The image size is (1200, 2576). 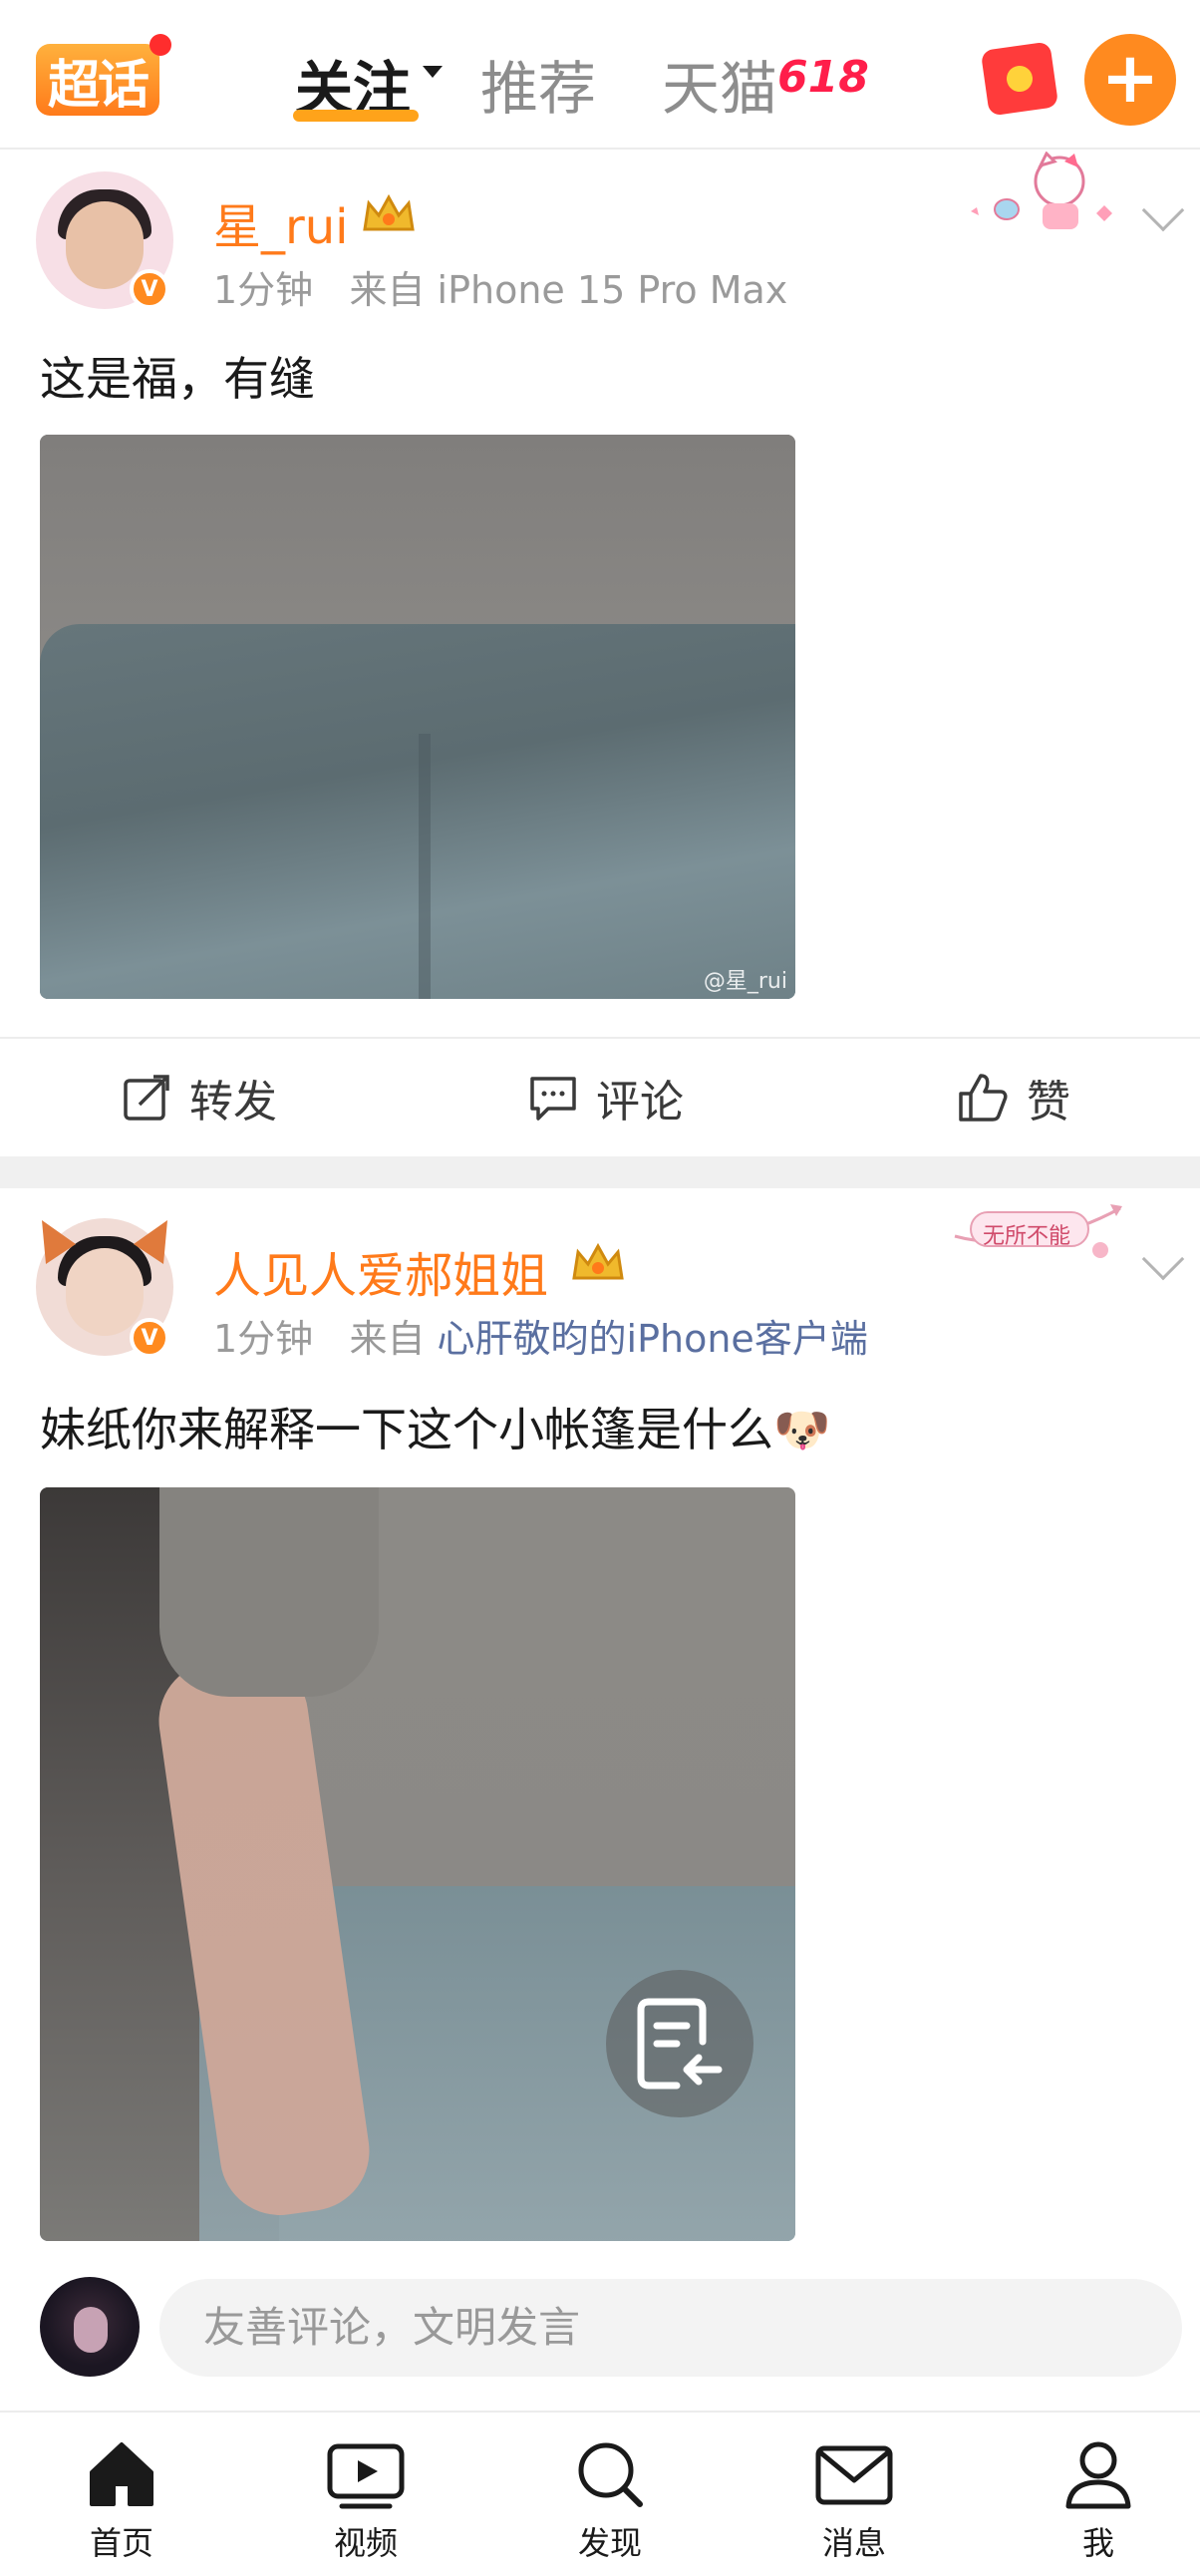 I want to click on comment-label: 评论, so click(x=640, y=1102).